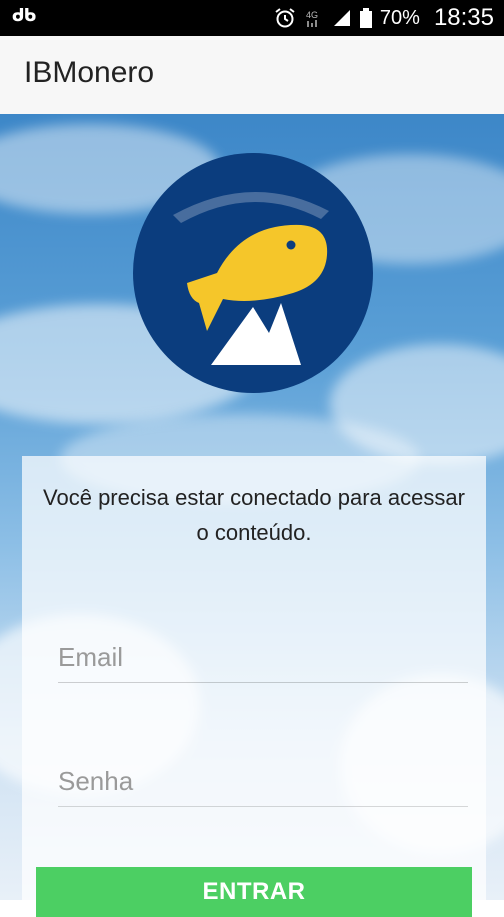 The height and width of the screenshot is (917, 504). What do you see at coordinates (399, 17) in the screenshot?
I see `battery-percentage: 70%` at bounding box center [399, 17].